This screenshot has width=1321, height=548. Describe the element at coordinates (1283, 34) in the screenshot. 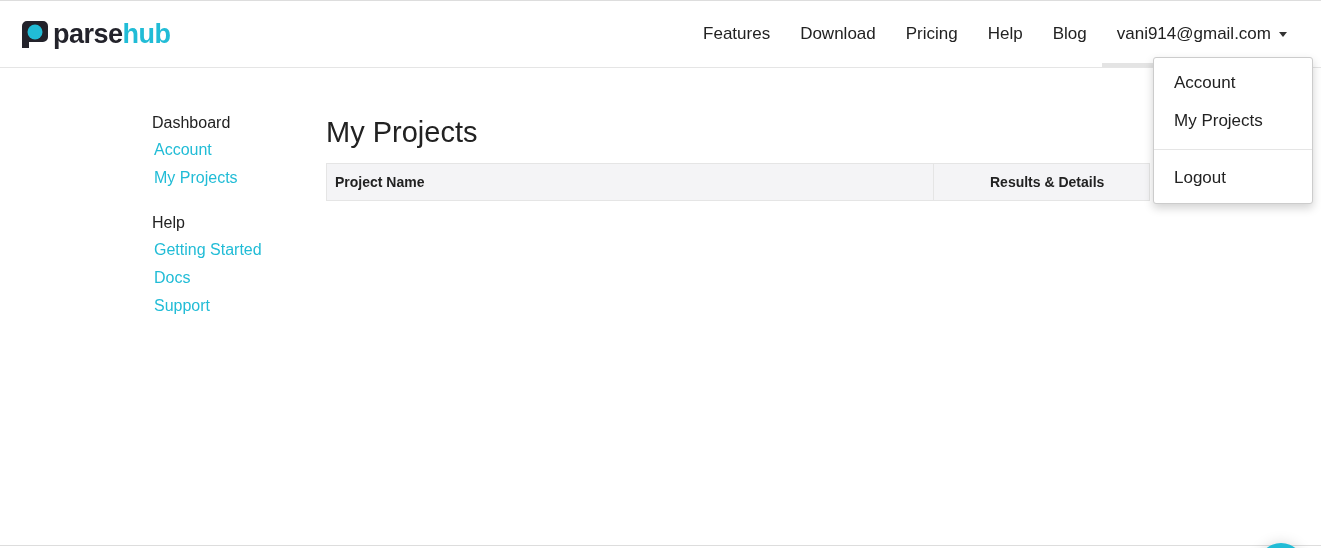

I see `caret-icon` at that location.